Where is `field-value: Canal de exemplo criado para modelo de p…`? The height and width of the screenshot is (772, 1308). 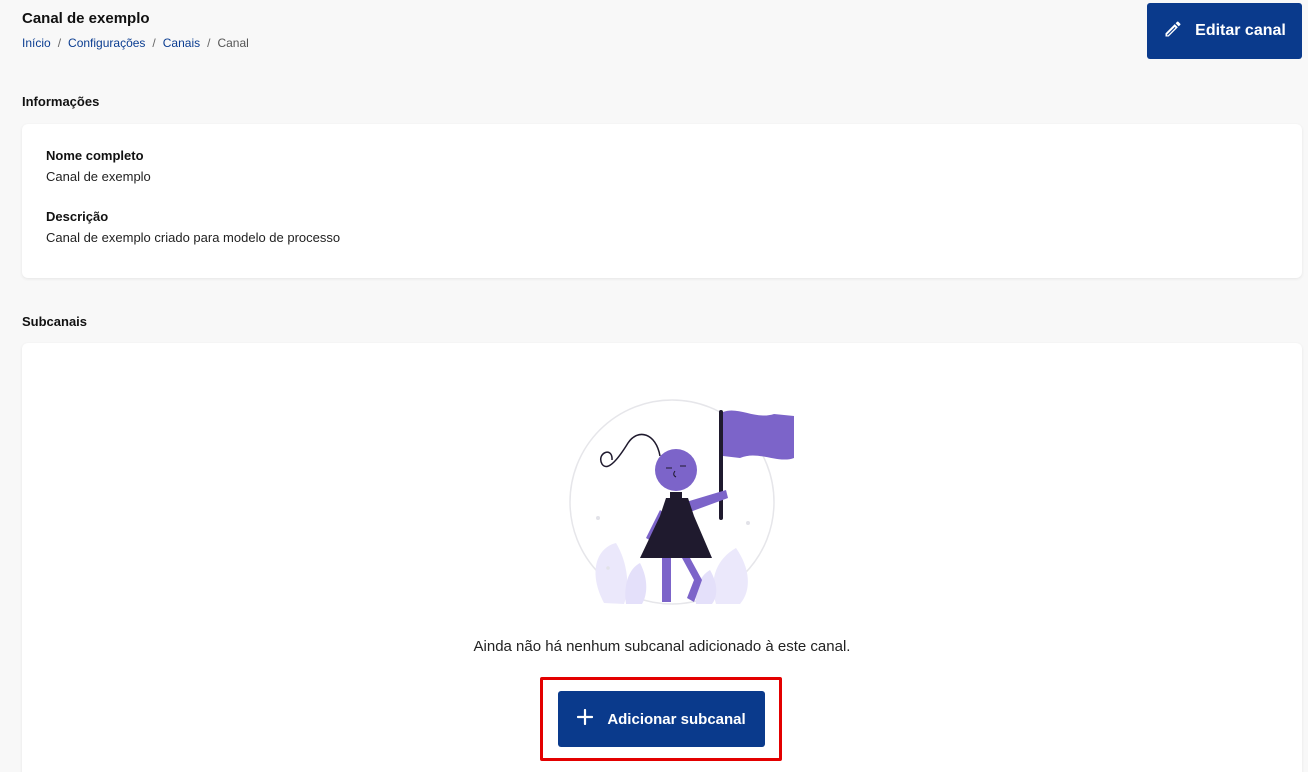
field-value: Canal de exemplo criado para modelo de p… is located at coordinates (193, 237).